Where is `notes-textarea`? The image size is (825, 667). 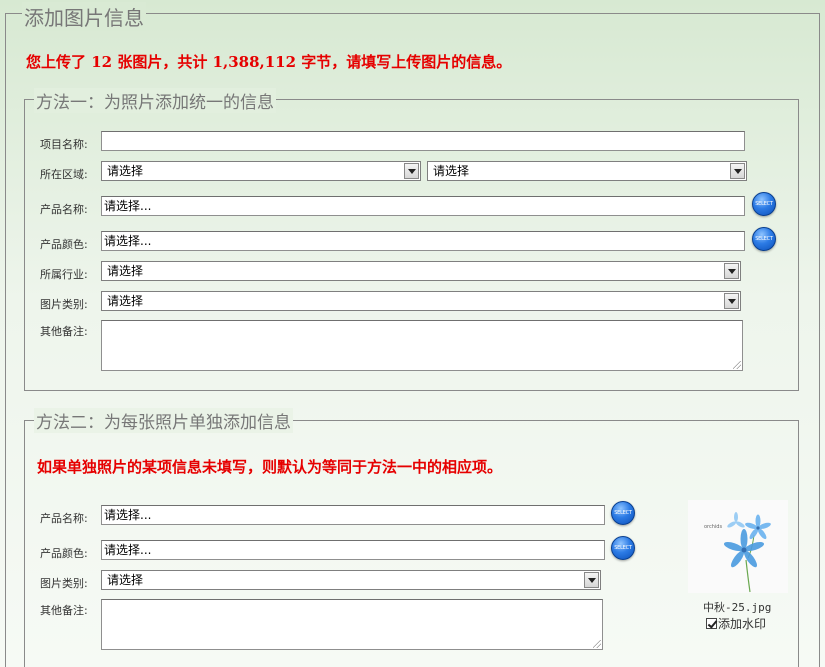 notes-textarea is located at coordinates (422, 345).